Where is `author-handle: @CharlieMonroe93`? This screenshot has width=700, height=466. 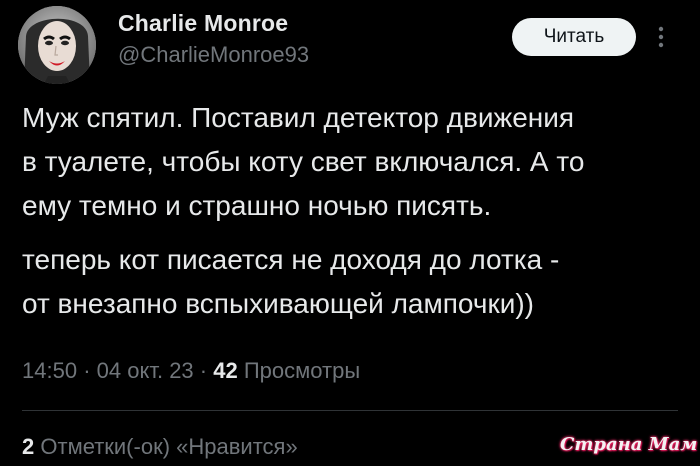
author-handle: @CharlieMonroe93 is located at coordinates (213, 55).